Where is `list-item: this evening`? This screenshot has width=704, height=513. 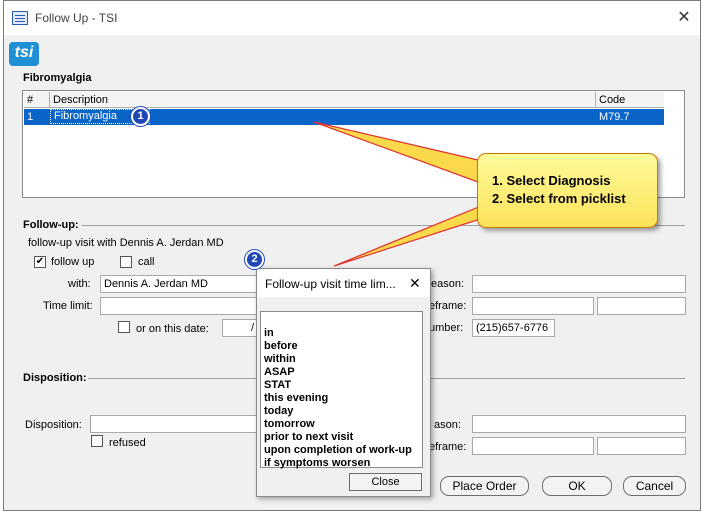
list-item: this evening is located at coordinates (296, 398).